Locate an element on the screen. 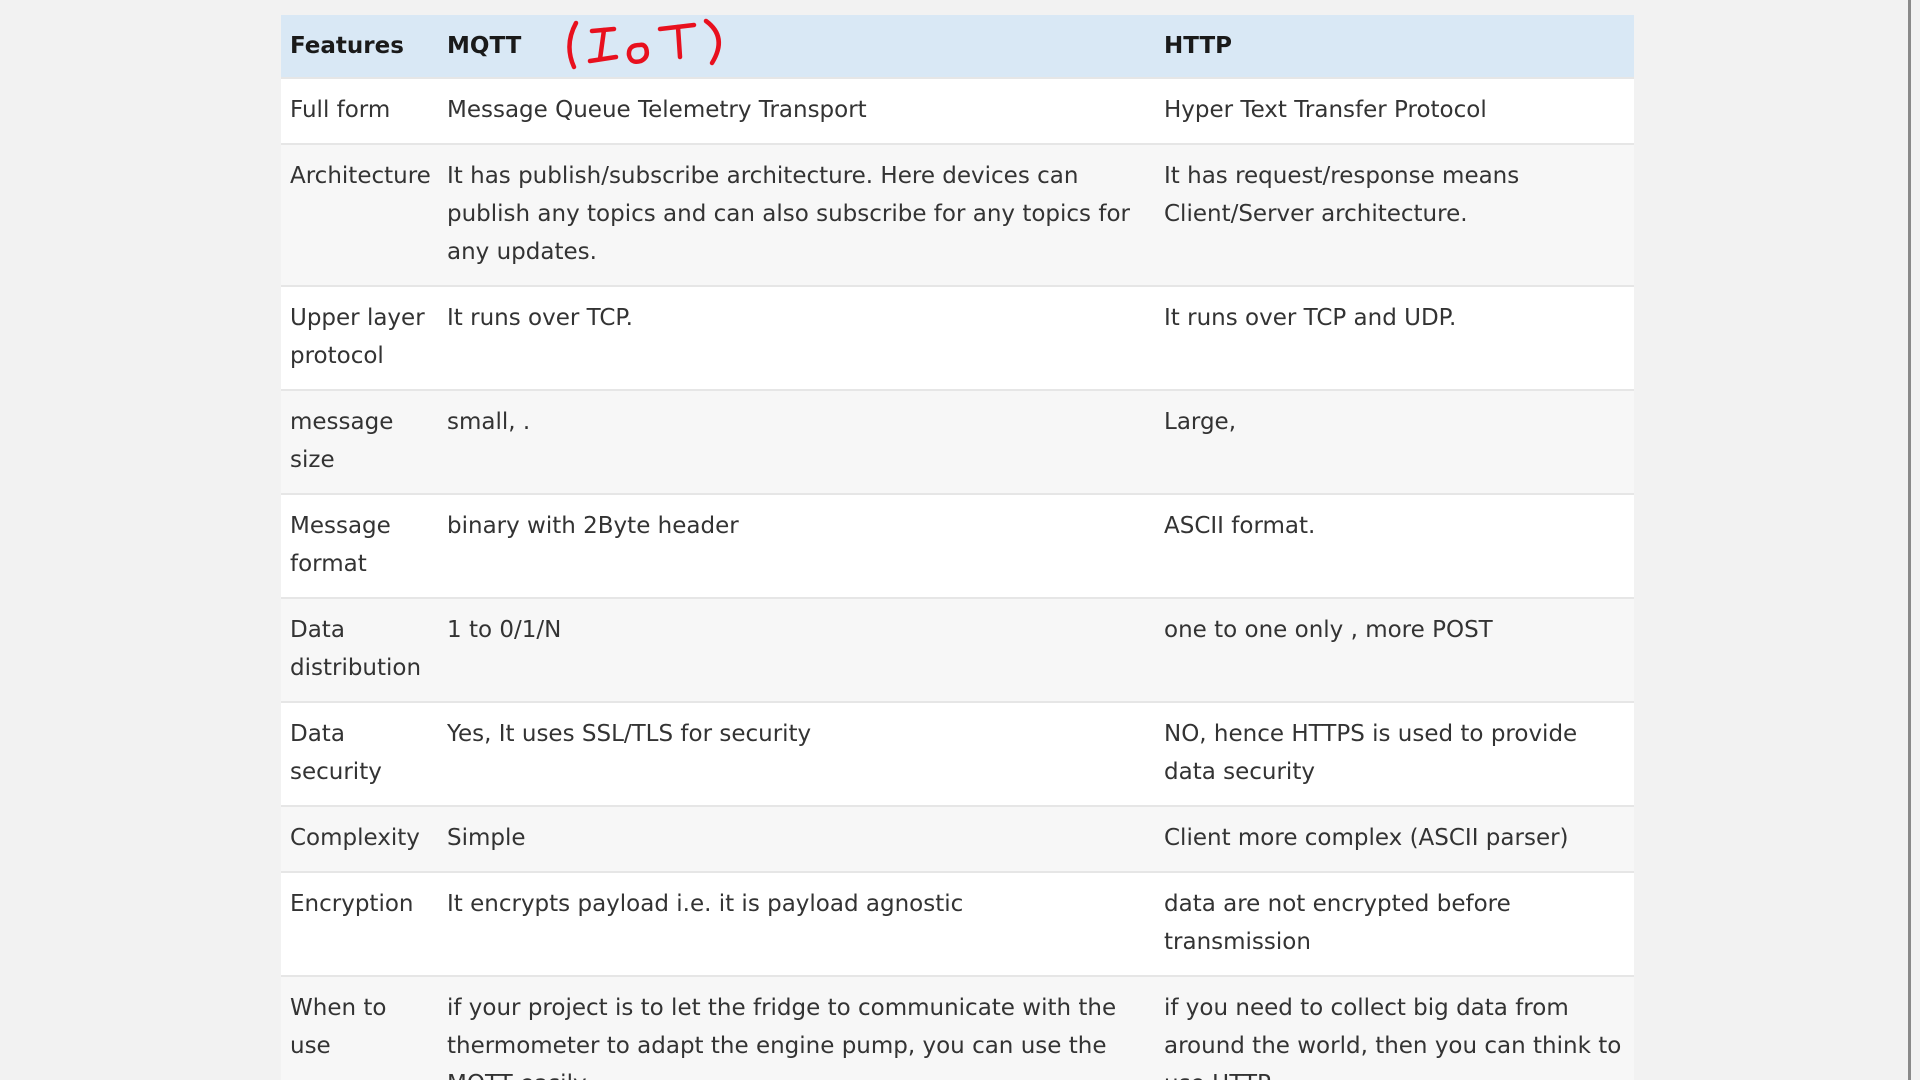 This screenshot has width=1920, height=1080. feature-cell: Data distribution is located at coordinates (356, 649).